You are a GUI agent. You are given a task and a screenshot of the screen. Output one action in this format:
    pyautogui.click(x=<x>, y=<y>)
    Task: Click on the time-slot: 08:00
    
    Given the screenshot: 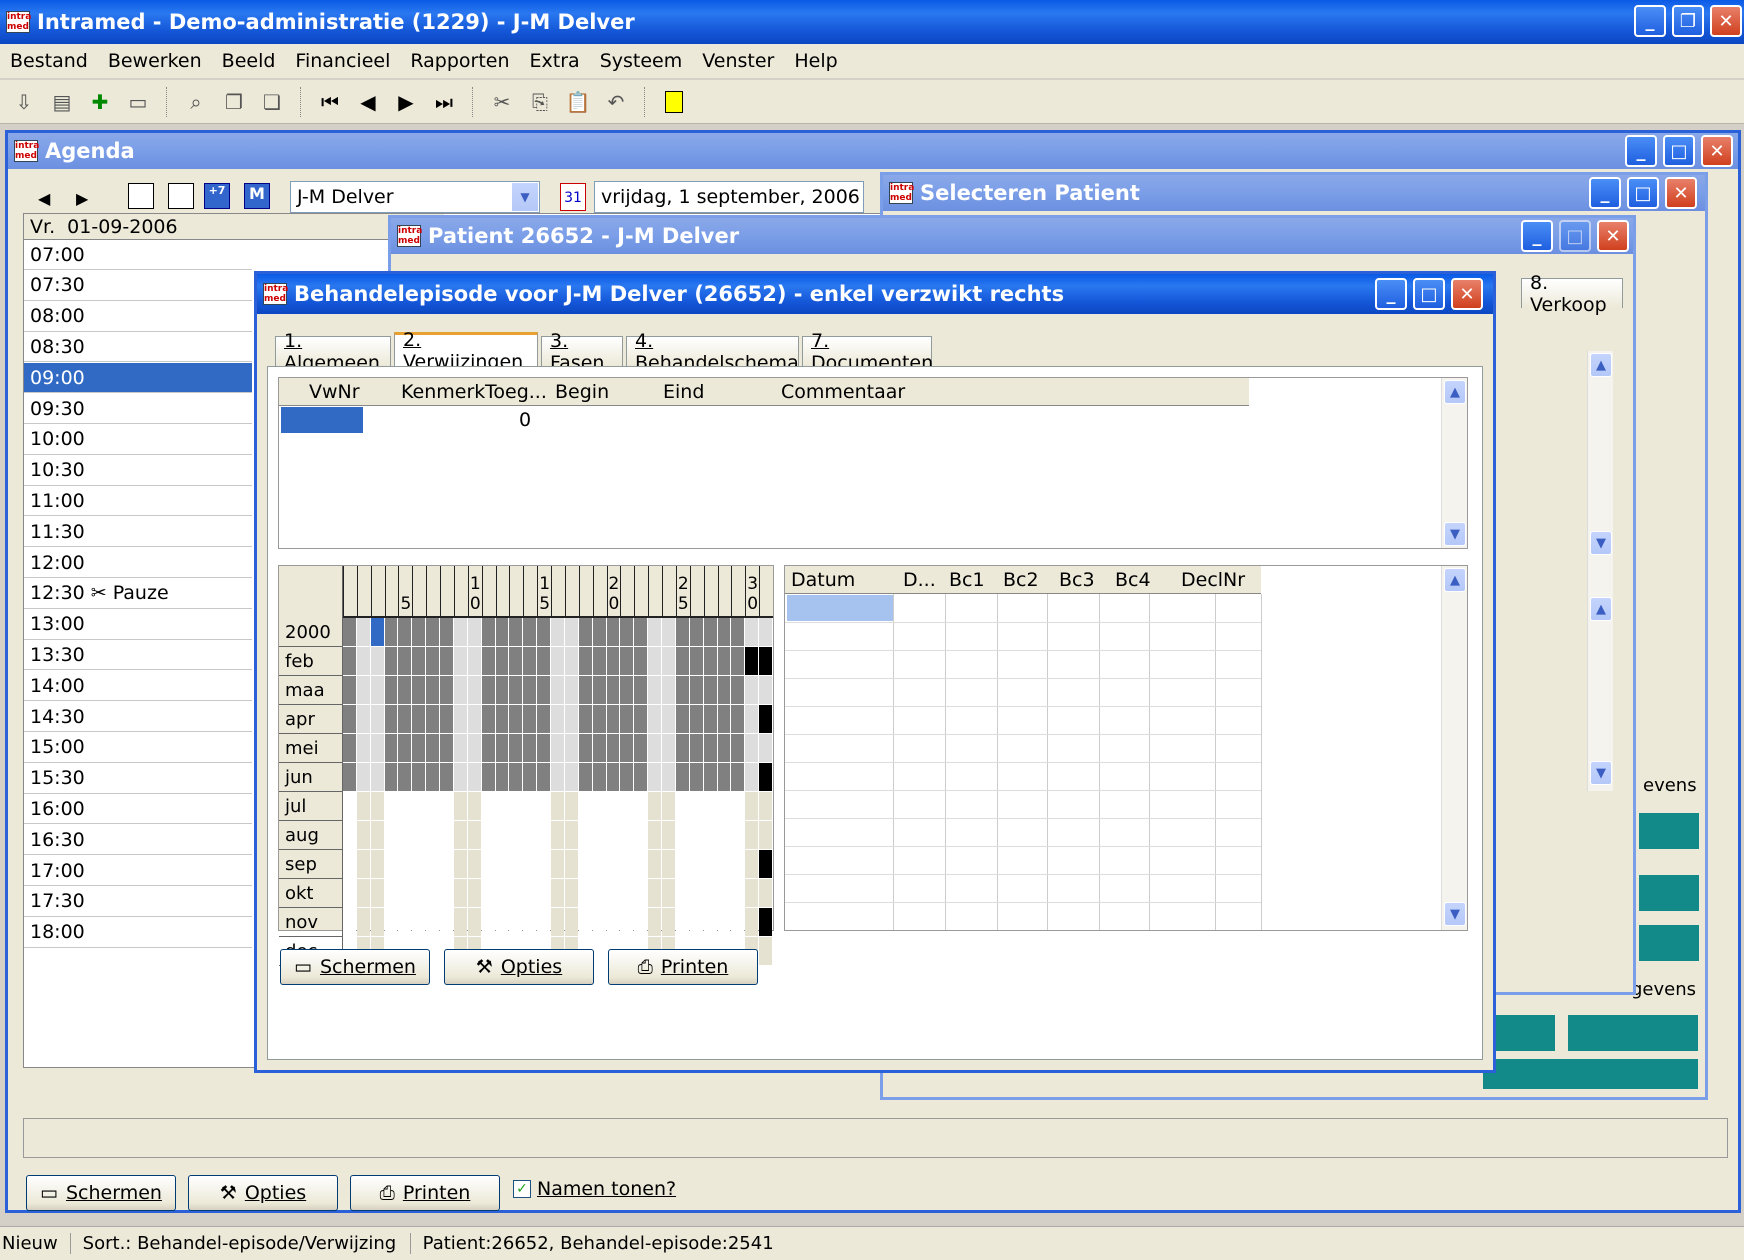 What is the action you would take?
    pyautogui.click(x=138, y=317)
    